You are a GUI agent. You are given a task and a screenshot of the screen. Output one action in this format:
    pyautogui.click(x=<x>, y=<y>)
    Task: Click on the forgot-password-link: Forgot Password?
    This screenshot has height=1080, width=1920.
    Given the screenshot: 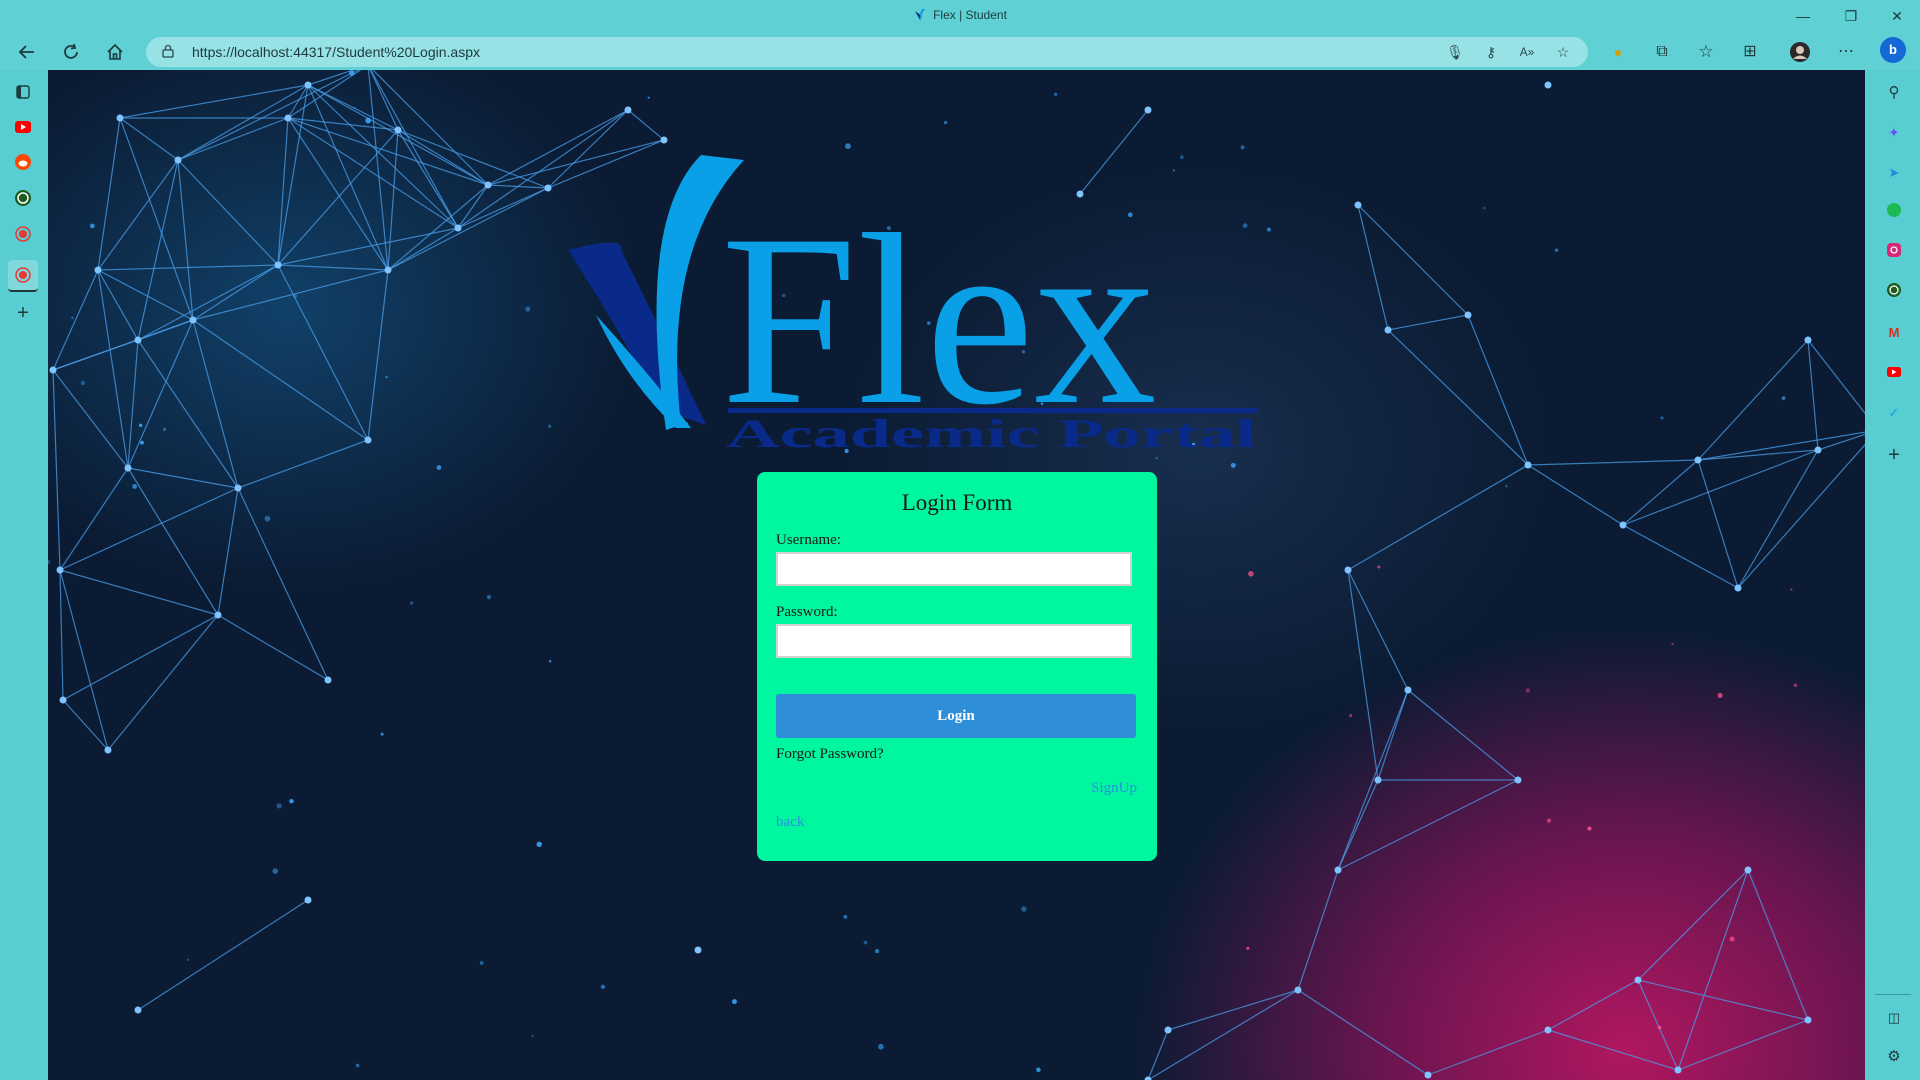 What is the action you would take?
    pyautogui.click(x=830, y=754)
    